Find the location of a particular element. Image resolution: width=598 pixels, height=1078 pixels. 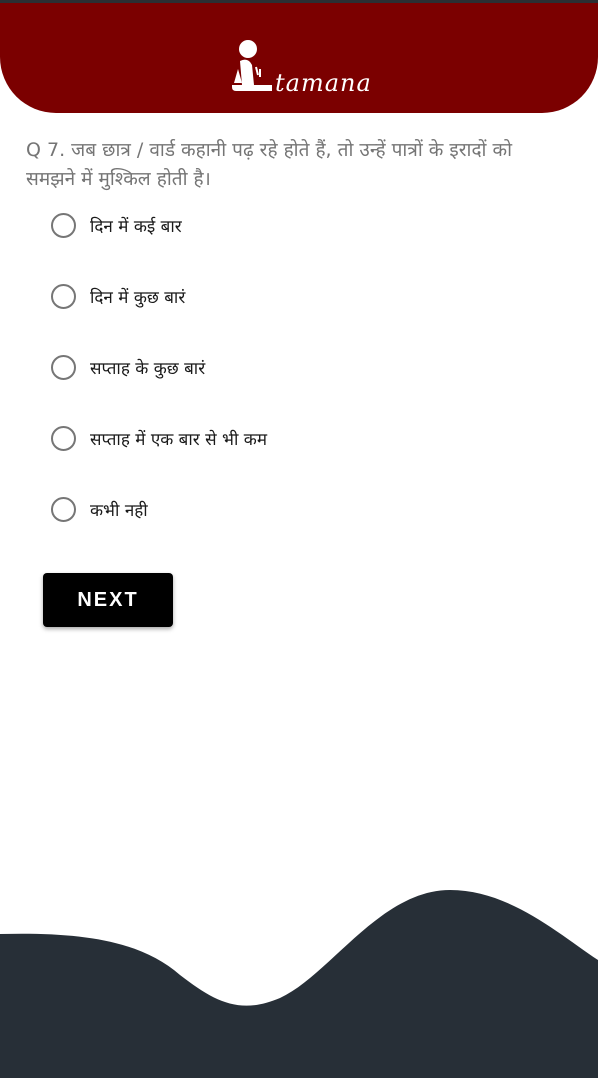

tamana-logo: tamana is located at coordinates (303, 70).